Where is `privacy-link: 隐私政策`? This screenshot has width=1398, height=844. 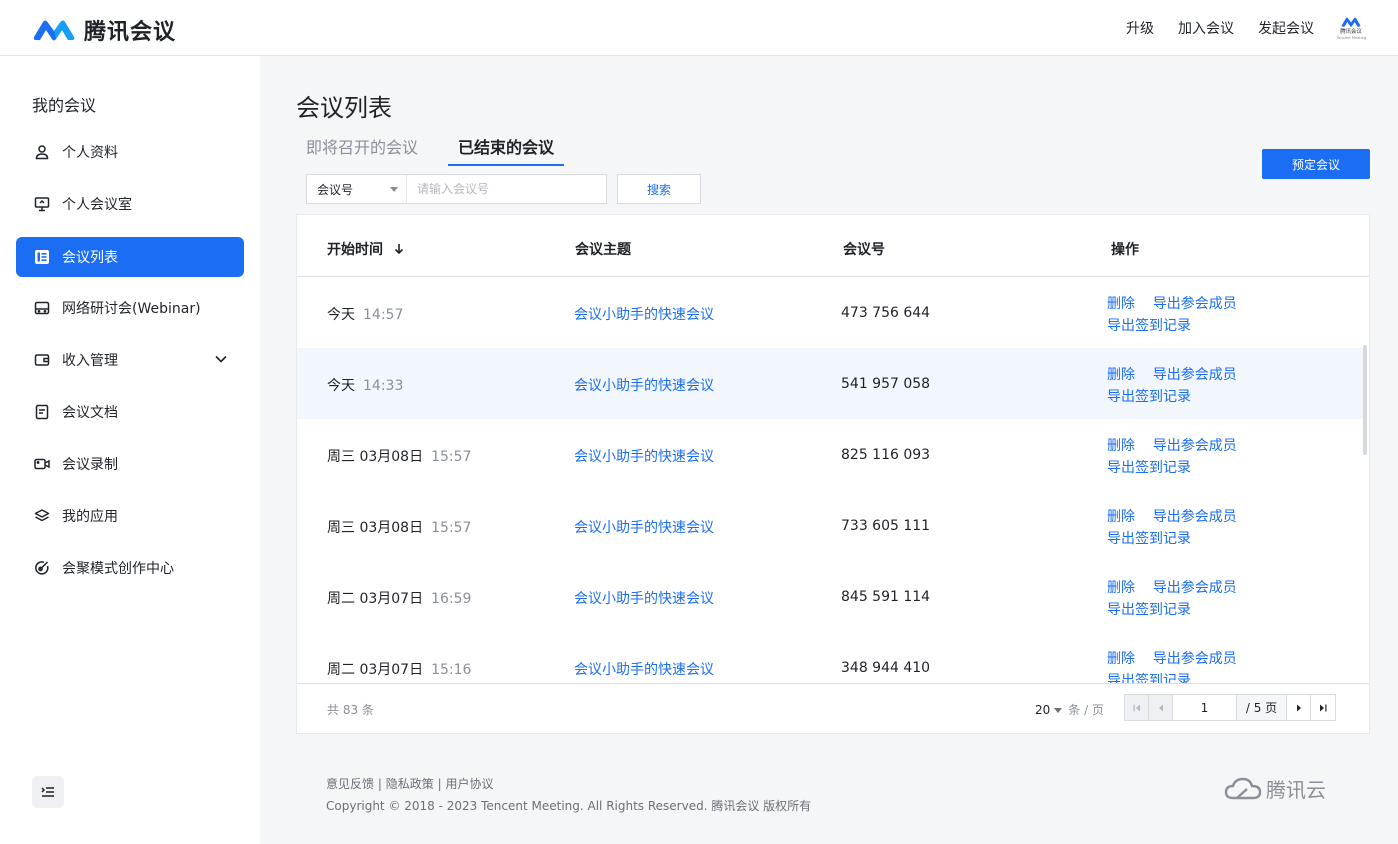
privacy-link: 隐私政策 is located at coordinates (410, 784).